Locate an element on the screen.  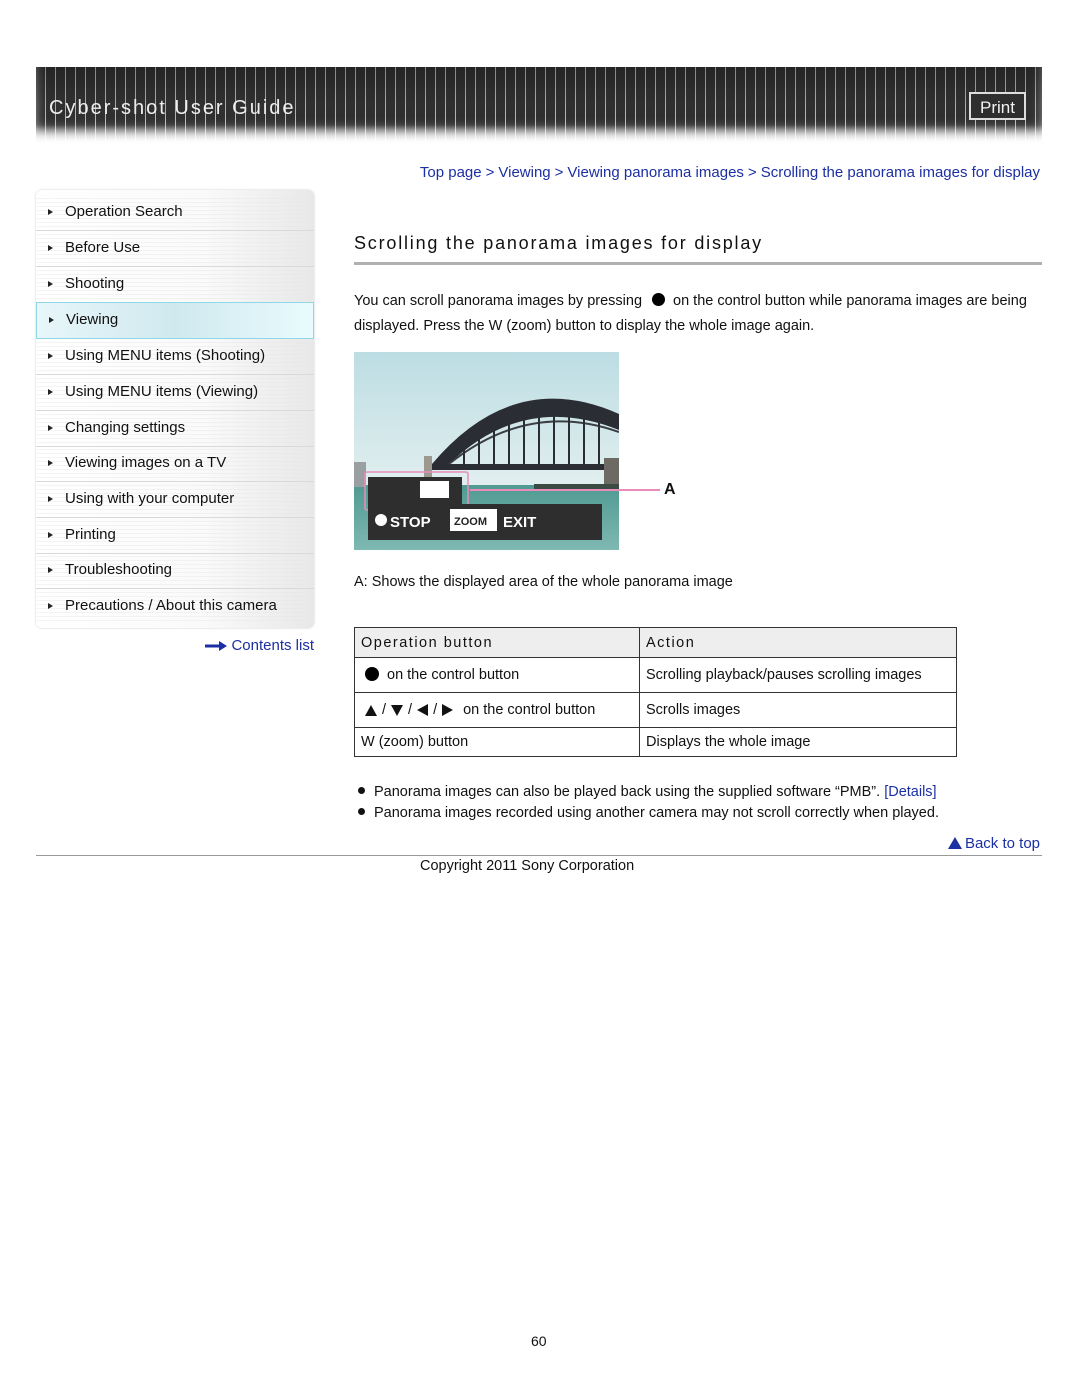
back-to-top-label: Back to top is located at coordinates (1002, 843).